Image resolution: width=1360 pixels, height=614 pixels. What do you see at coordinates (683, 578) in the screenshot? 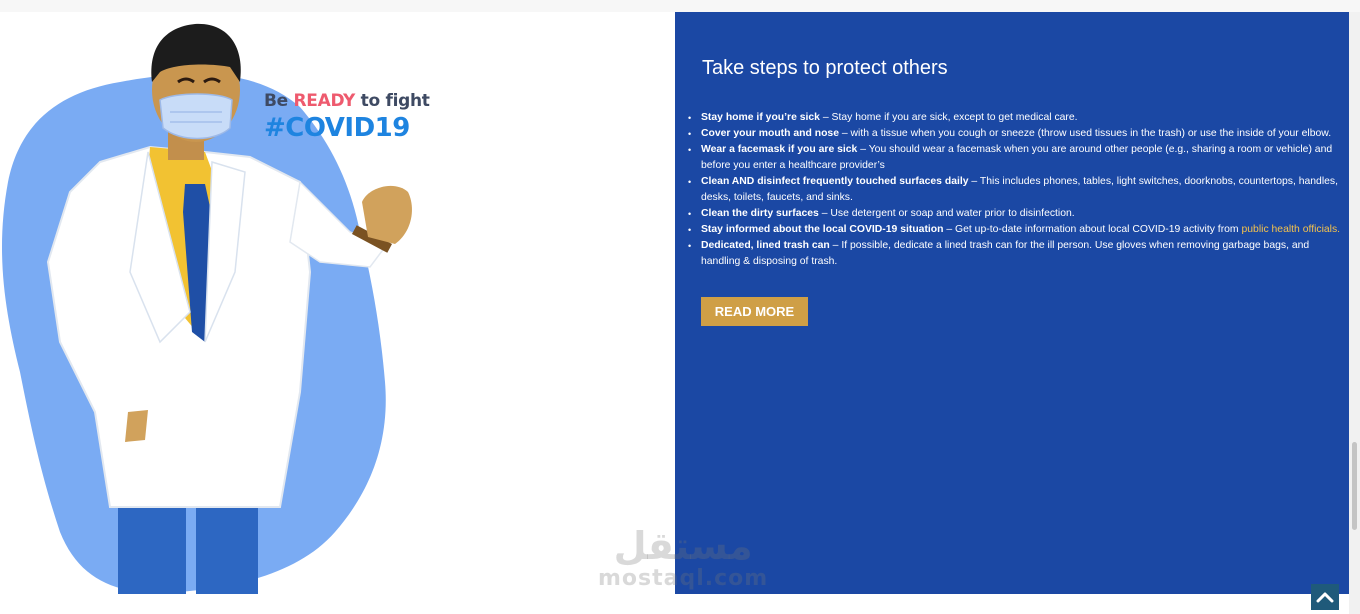
I see `watermark-latin: mostaql.com` at bounding box center [683, 578].